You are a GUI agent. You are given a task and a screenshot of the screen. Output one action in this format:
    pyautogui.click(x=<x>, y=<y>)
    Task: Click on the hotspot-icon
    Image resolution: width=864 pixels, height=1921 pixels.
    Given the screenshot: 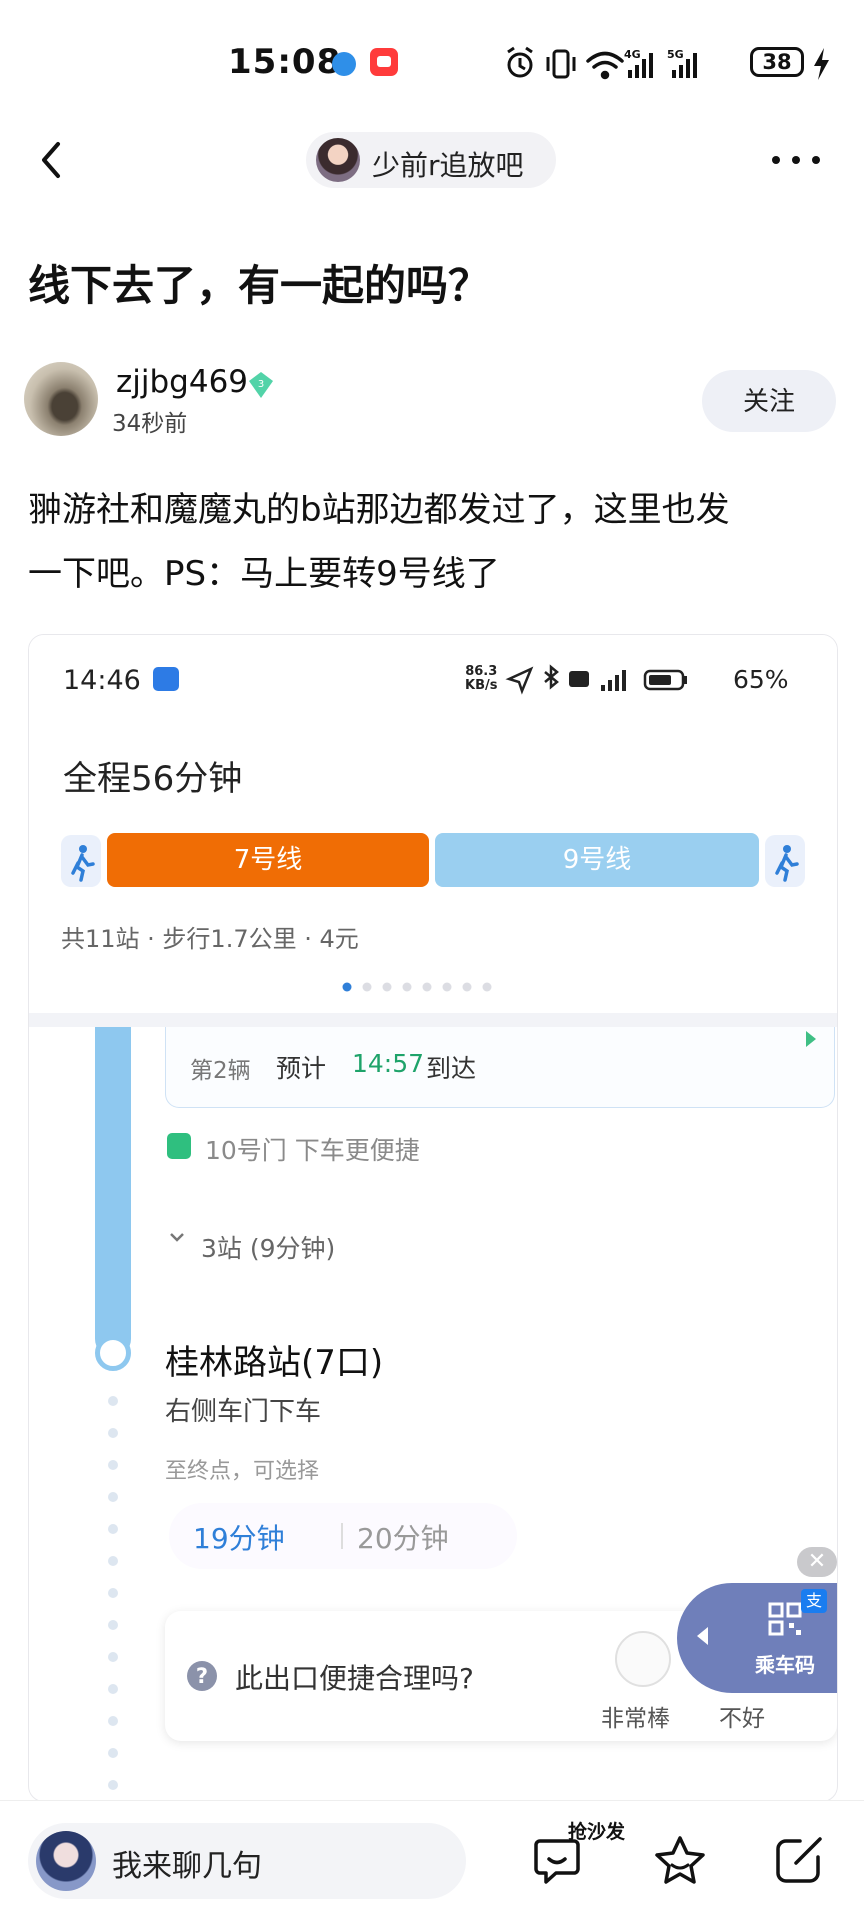 What is the action you would take?
    pyautogui.click(x=166, y=679)
    